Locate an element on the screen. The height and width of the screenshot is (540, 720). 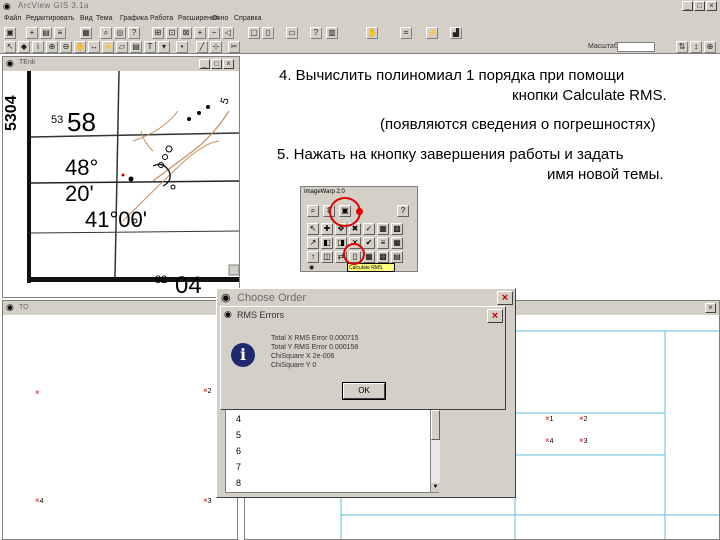
zoom-previous-icon: ◁ is located at coordinates (228, 33).